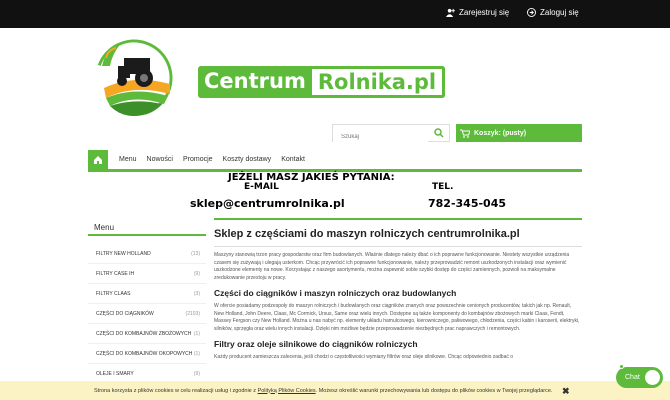 Image resolution: width=670 pixels, height=400 pixels. What do you see at coordinates (450, 12) in the screenshot?
I see `user-add-icon` at bounding box center [450, 12].